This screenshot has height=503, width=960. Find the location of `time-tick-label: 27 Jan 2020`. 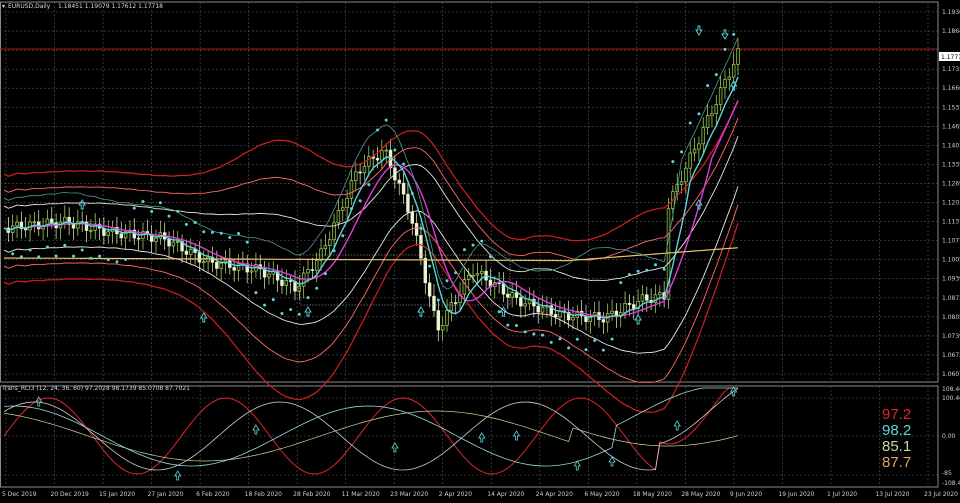

time-tick-label: 27 Jan 2020 is located at coordinates (166, 494).